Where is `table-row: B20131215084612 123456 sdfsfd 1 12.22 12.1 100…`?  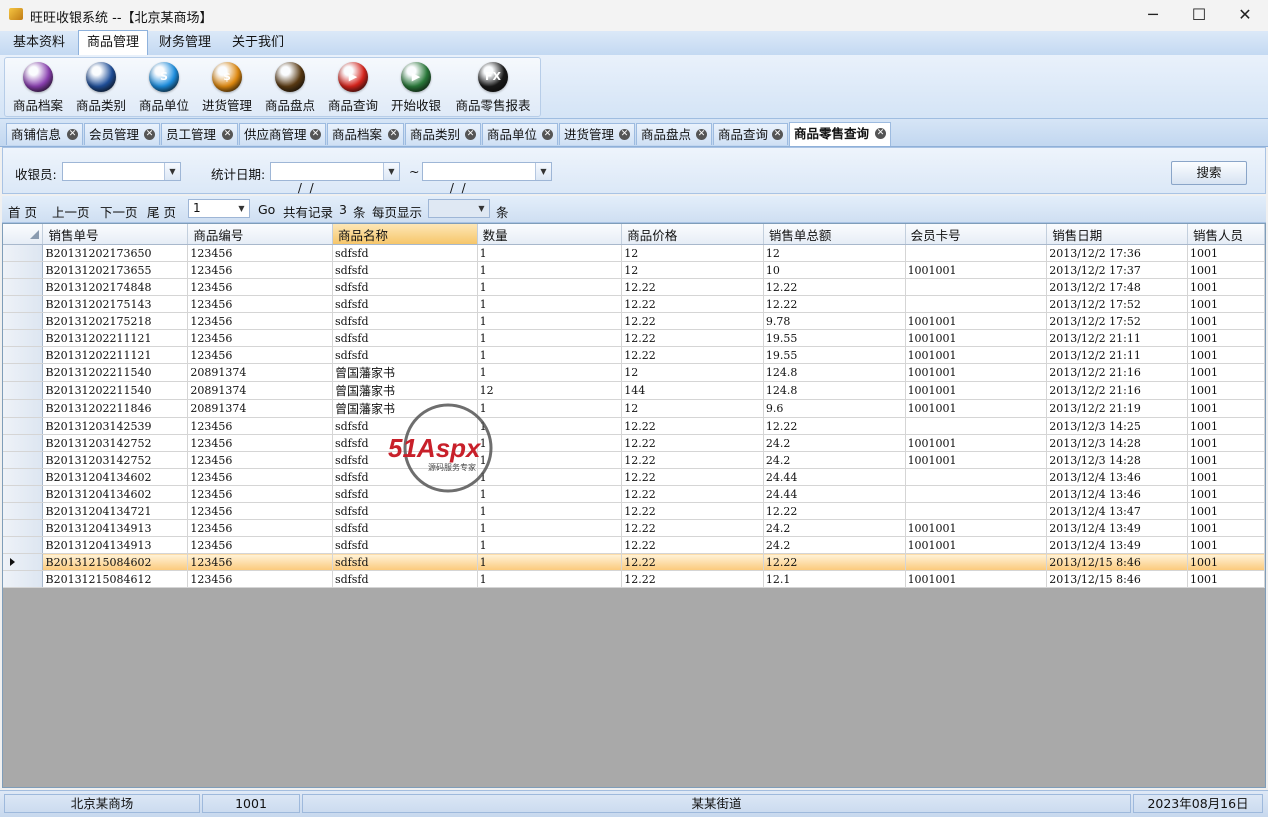
table-row: B20131215084612 123456 sdfsfd 1 12.22 12.1 100… is located at coordinates (634, 579).